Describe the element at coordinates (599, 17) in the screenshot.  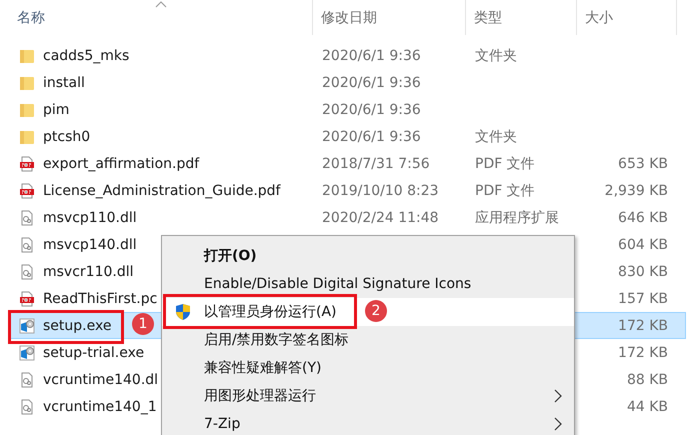
I see `column-header: 大小` at that location.